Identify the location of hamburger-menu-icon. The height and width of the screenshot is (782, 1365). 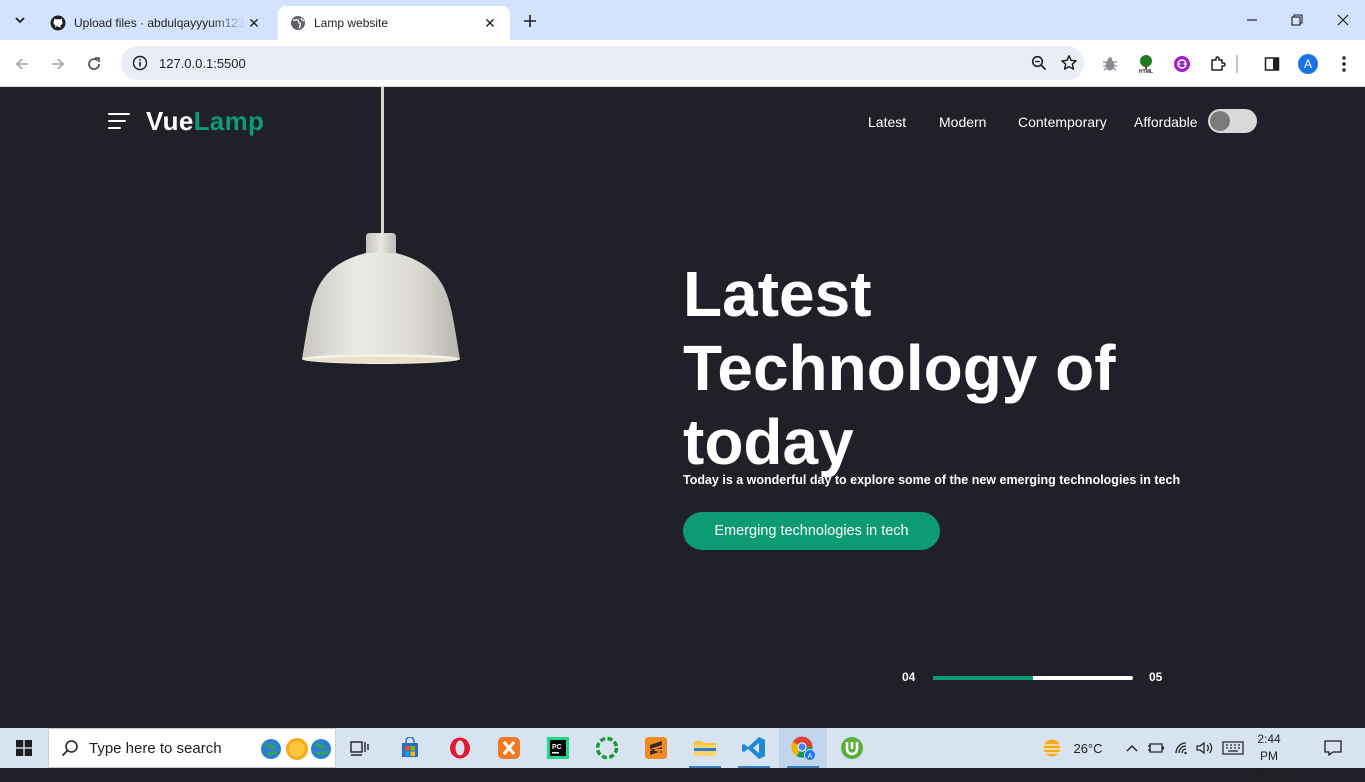
(119, 121).